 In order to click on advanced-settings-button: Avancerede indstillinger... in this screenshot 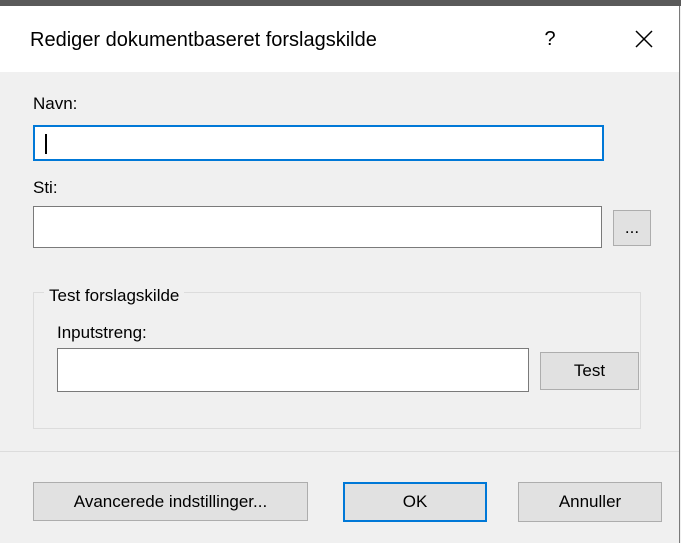, I will do `click(170, 501)`.